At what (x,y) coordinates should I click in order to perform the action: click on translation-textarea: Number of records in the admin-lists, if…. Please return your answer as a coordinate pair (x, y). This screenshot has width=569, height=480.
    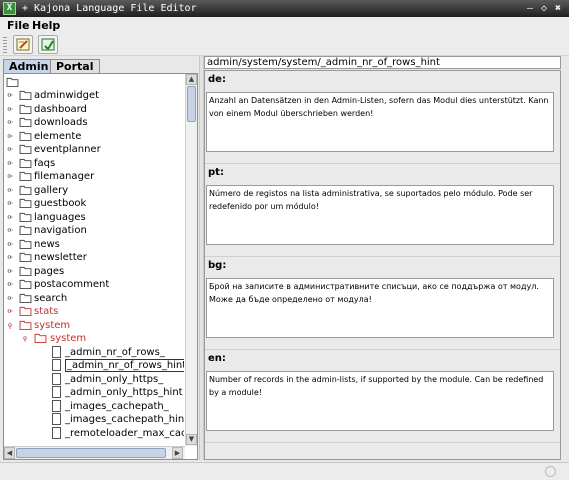
    Looking at the image, I should click on (380, 401).